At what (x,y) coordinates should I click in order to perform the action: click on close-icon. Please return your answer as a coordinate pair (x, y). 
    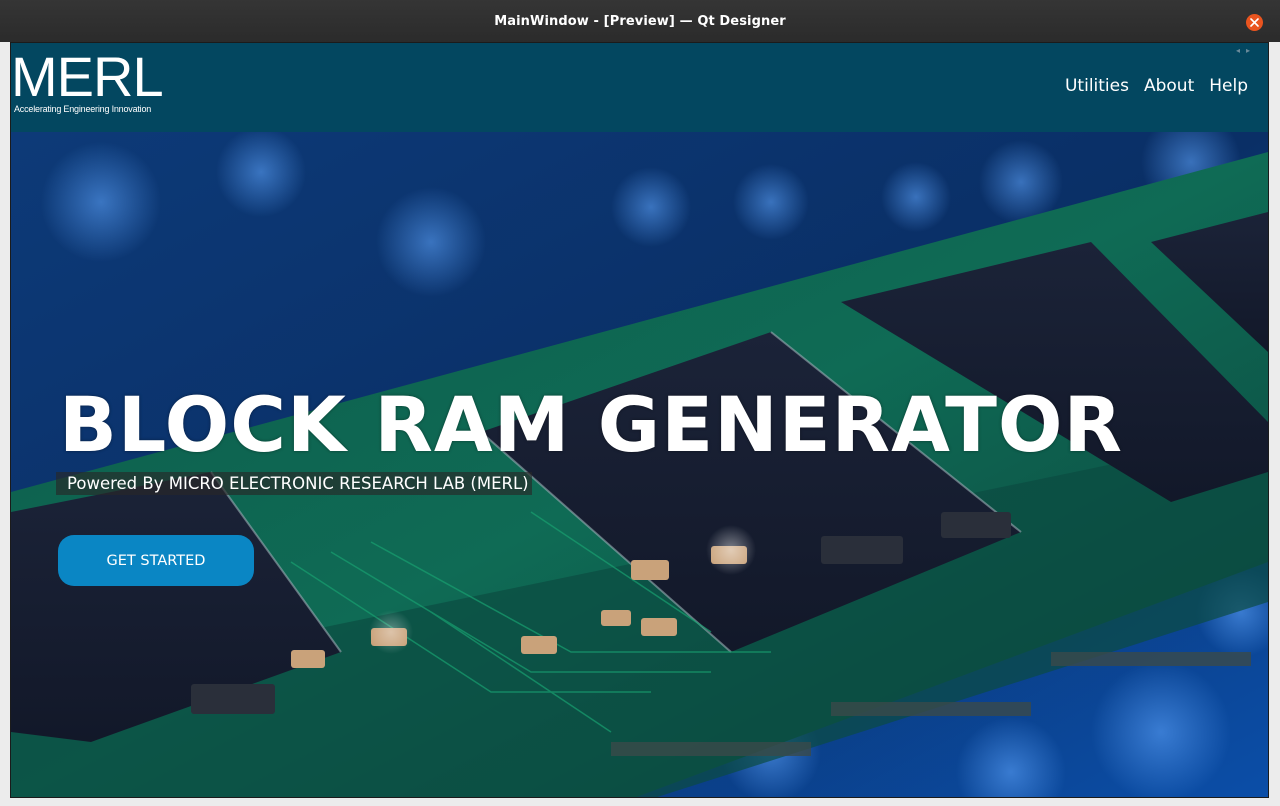
    Looking at the image, I should click on (1254, 22).